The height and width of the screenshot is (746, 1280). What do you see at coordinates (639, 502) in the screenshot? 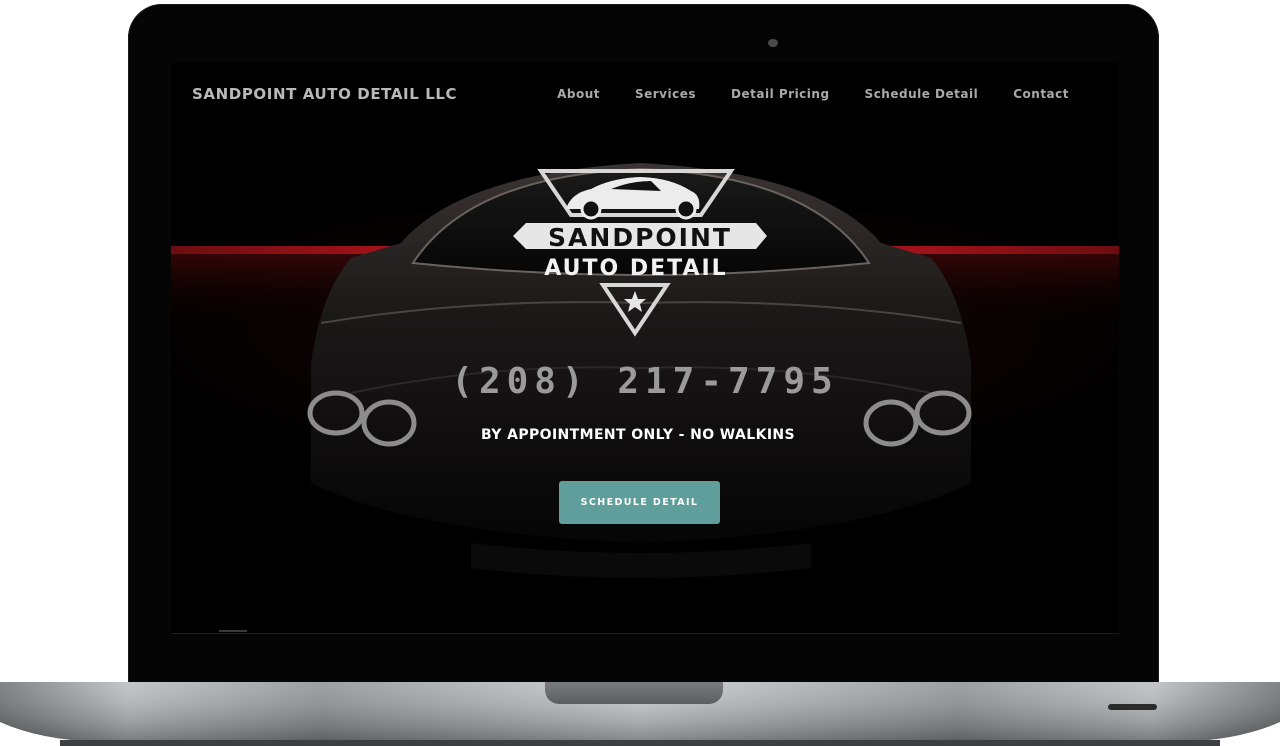
I see `schedule-detail-button: SCHEDULE DETAIL` at bounding box center [639, 502].